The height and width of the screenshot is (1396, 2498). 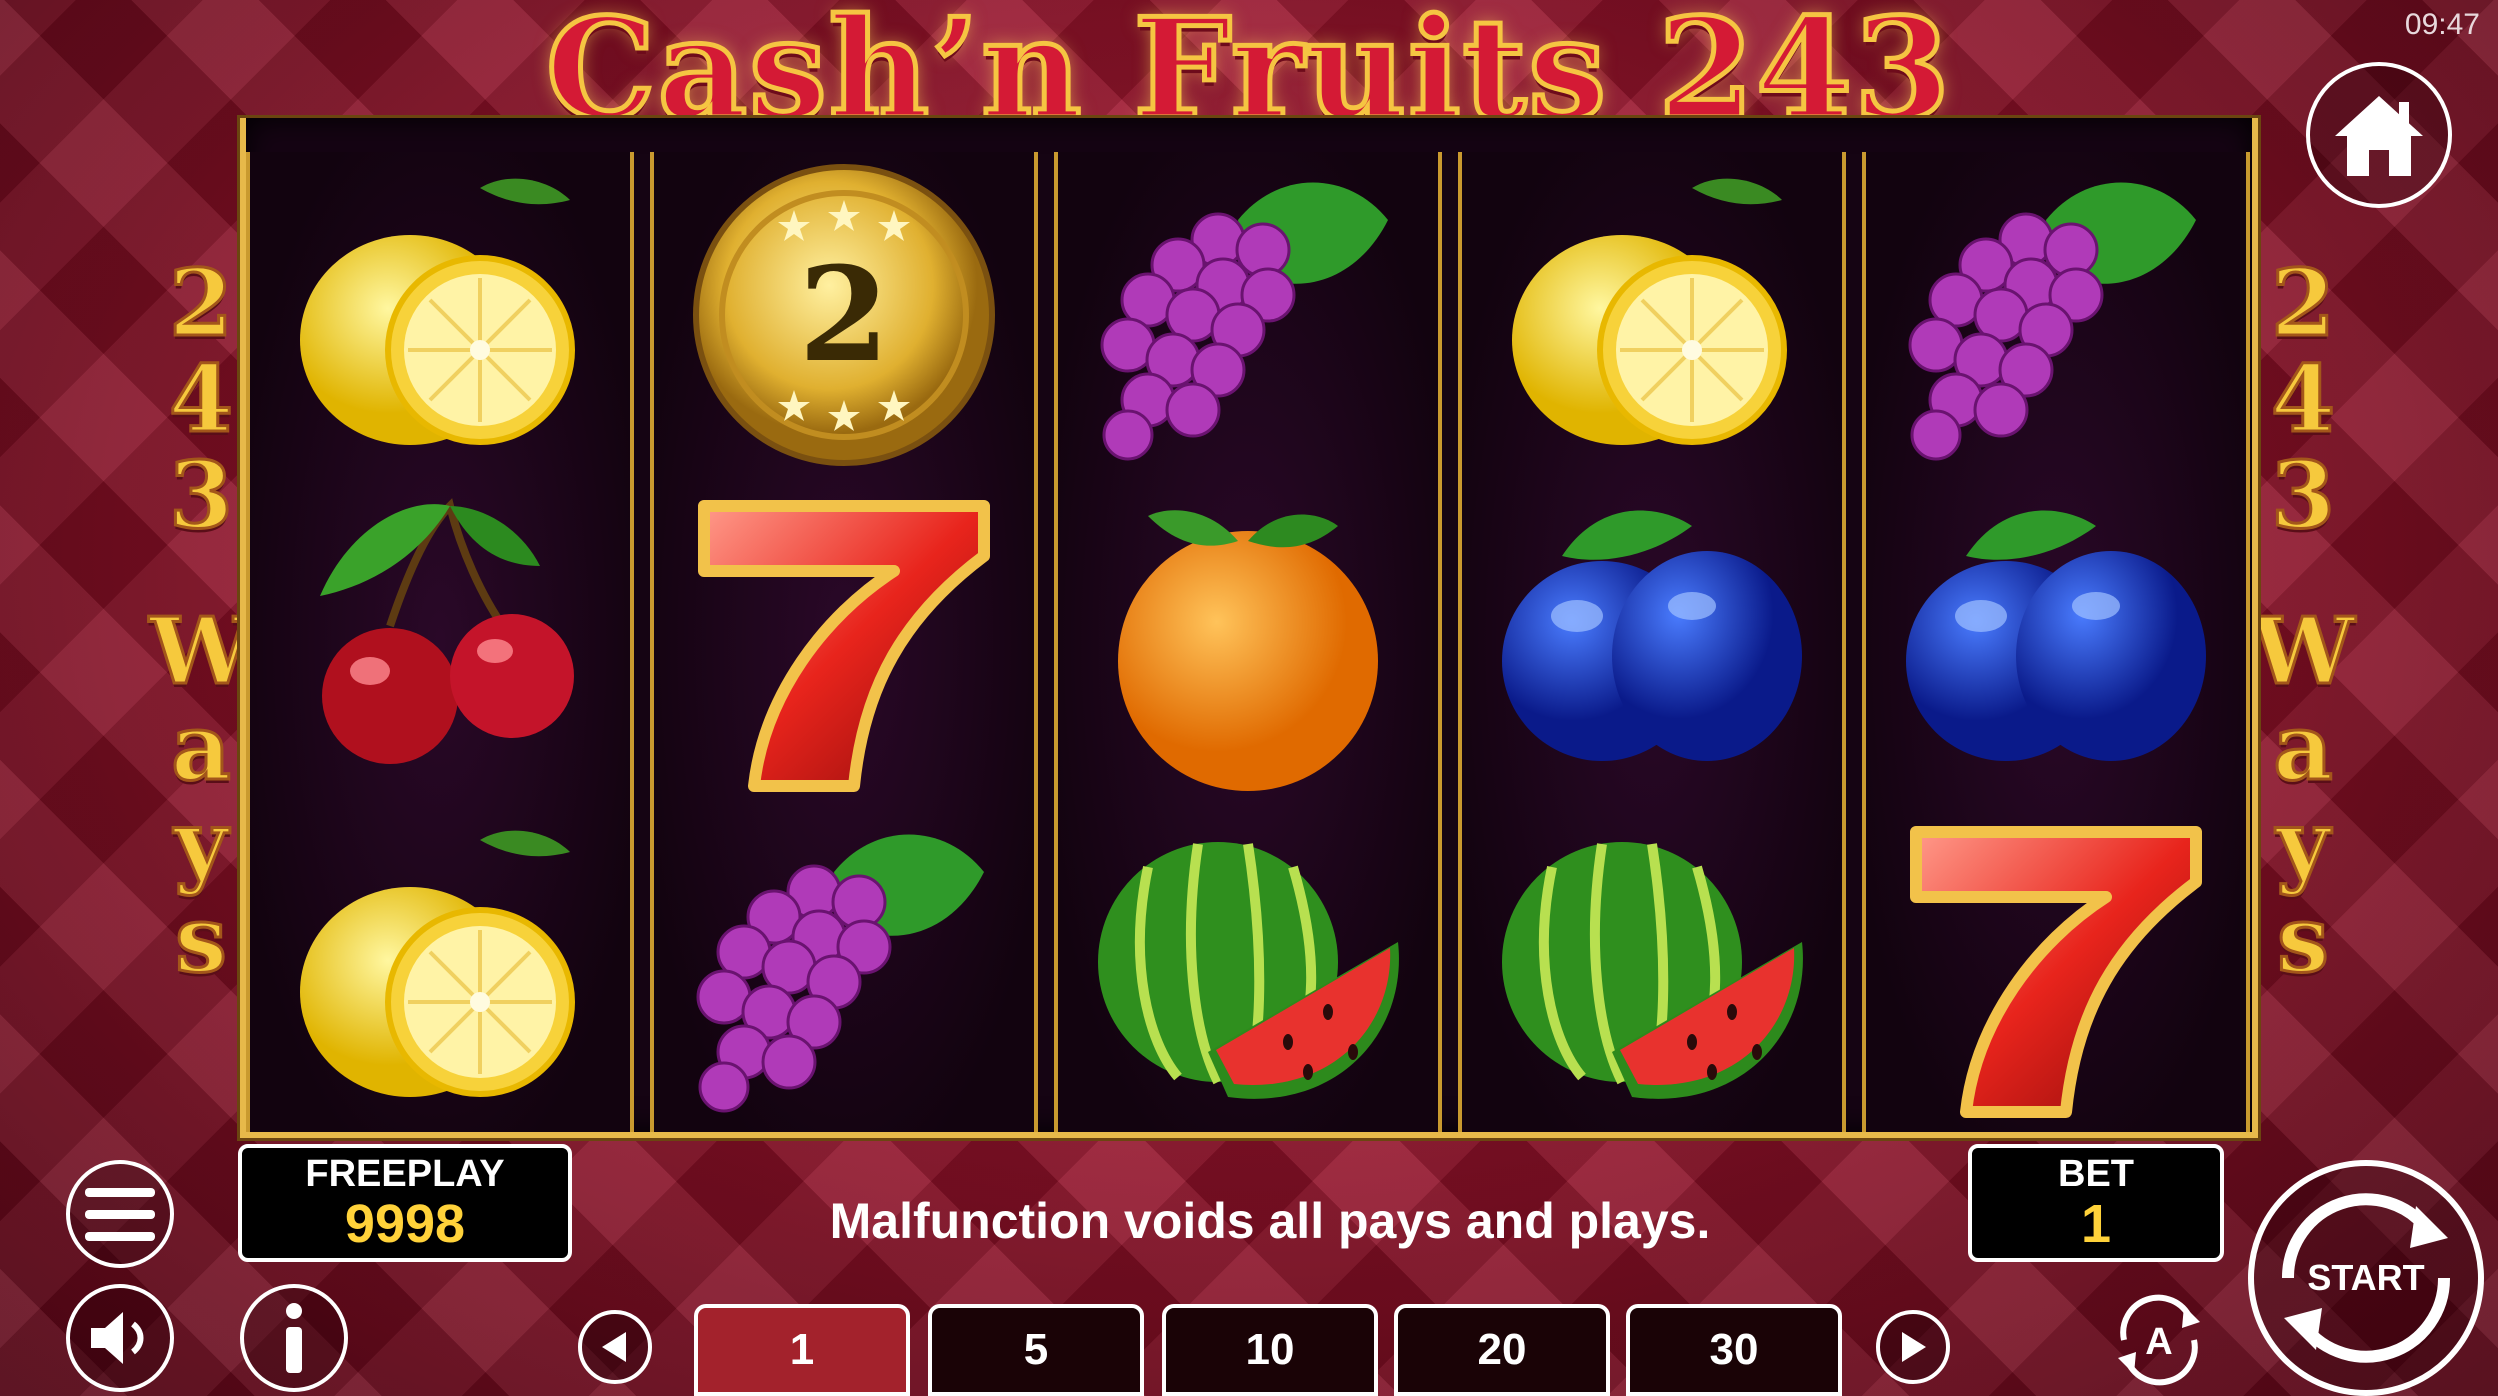 I want to click on bet-option-20: 20, so click(x=1502, y=1350).